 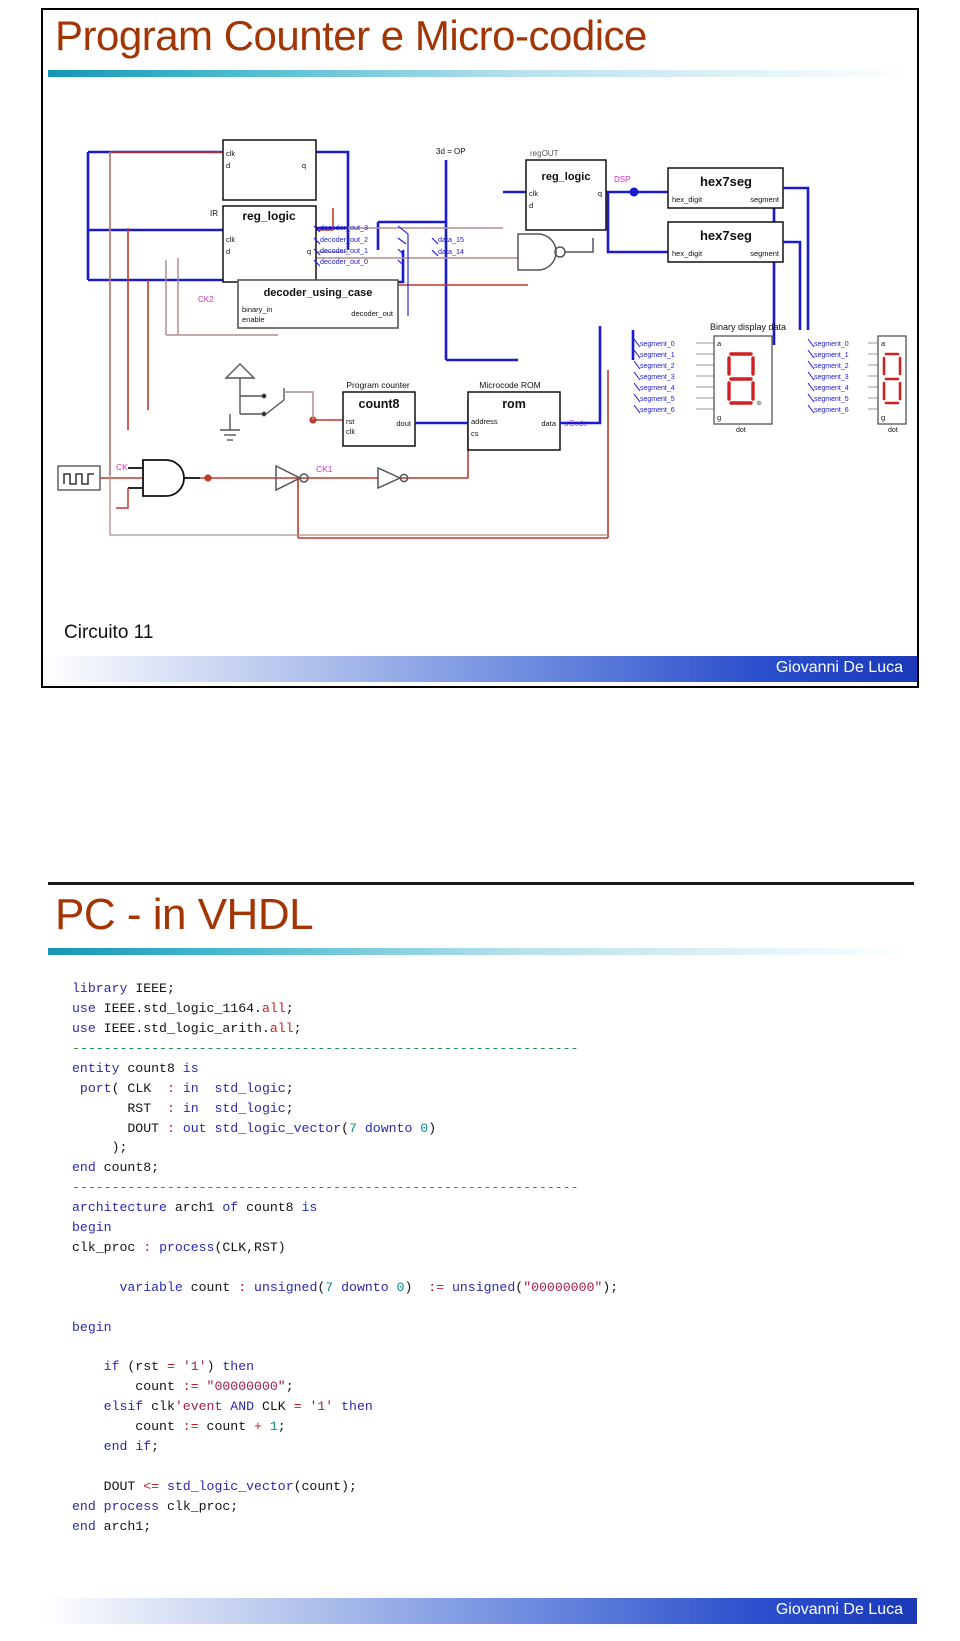 I want to click on code-line: begin, so click(x=345, y=1328).